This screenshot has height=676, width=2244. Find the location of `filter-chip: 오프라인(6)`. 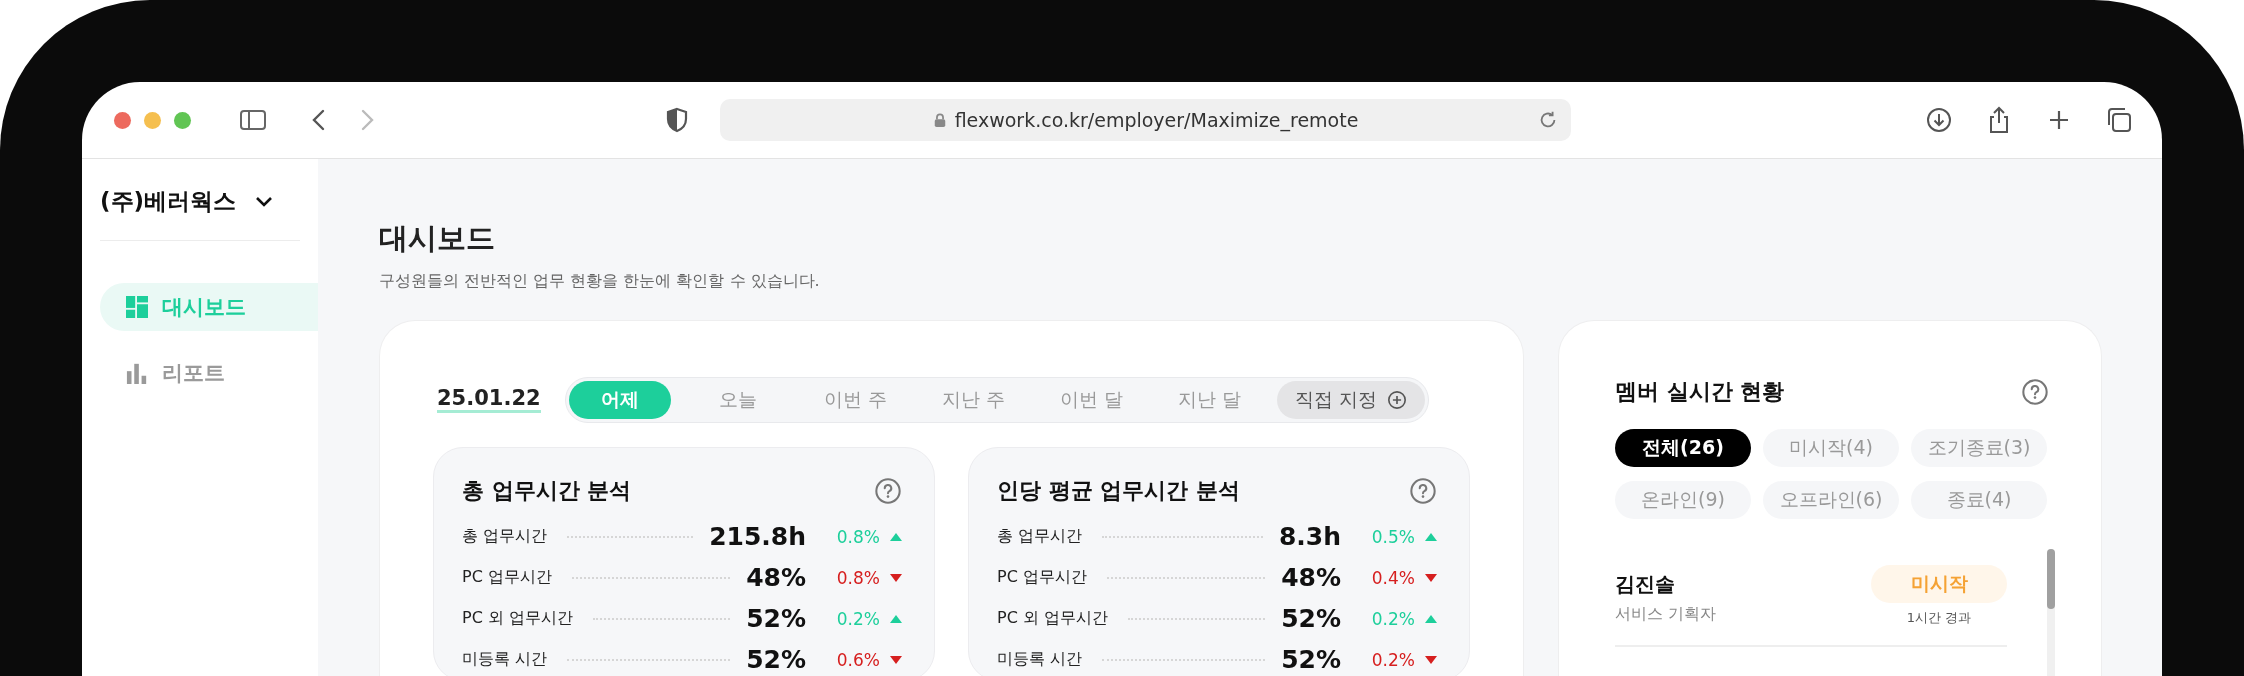

filter-chip: 오프라인(6) is located at coordinates (1831, 500).